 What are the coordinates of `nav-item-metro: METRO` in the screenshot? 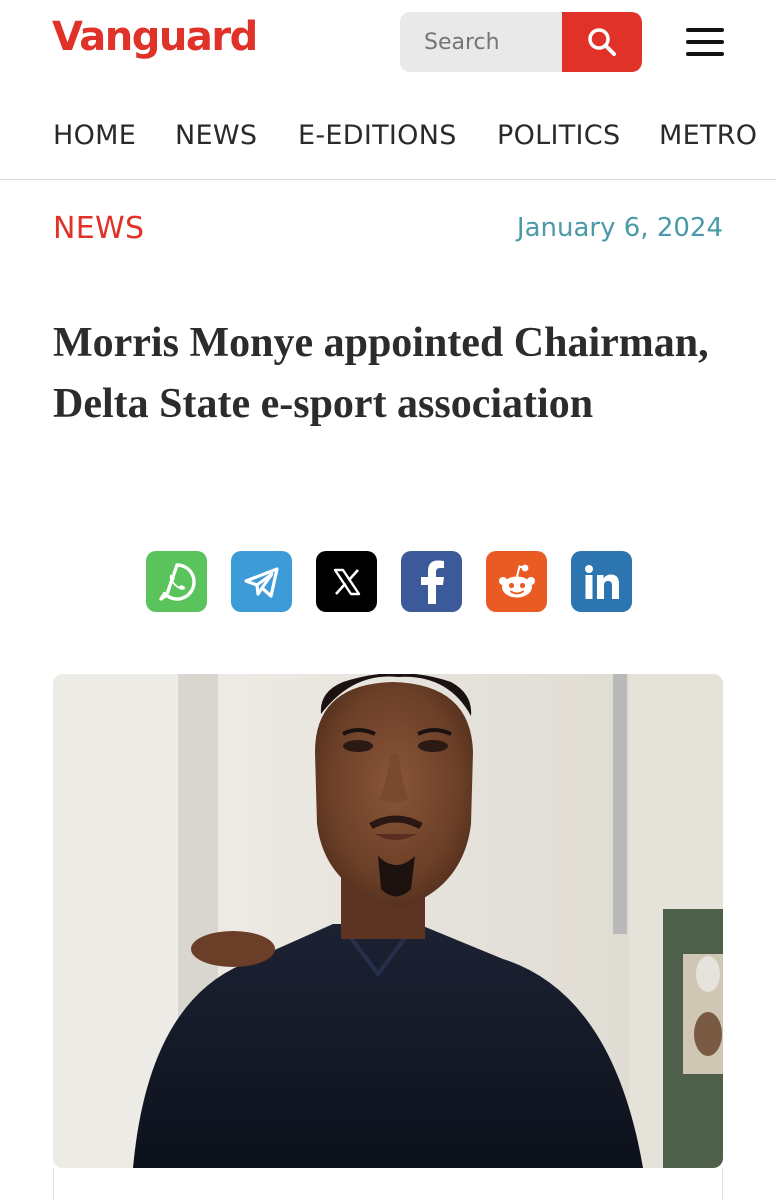 It's located at (708, 135).